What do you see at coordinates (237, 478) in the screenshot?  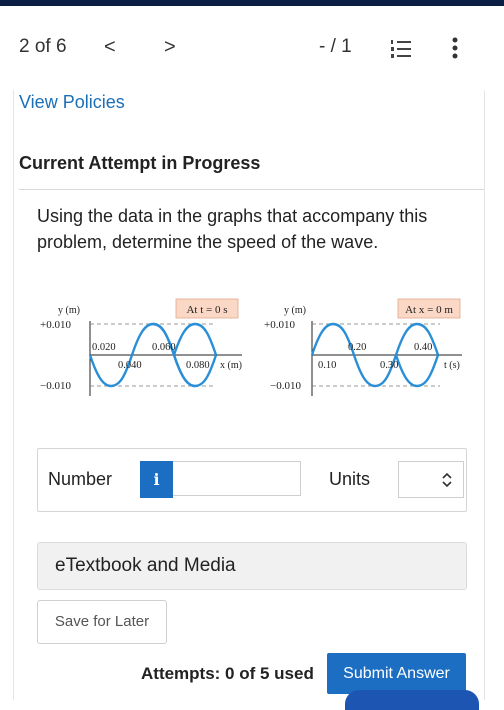 I see `number-input` at bounding box center [237, 478].